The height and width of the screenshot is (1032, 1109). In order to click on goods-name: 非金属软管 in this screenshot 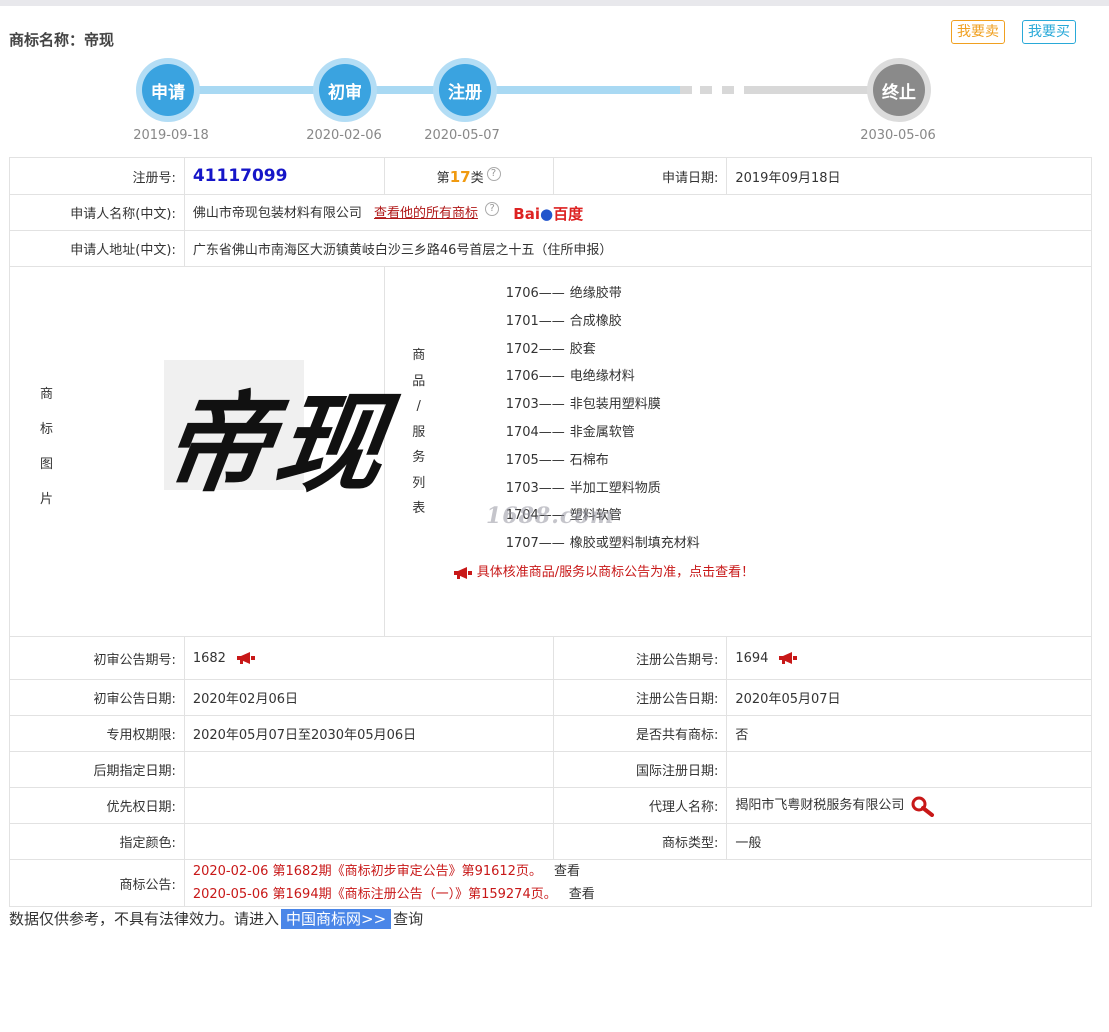, I will do `click(602, 432)`.